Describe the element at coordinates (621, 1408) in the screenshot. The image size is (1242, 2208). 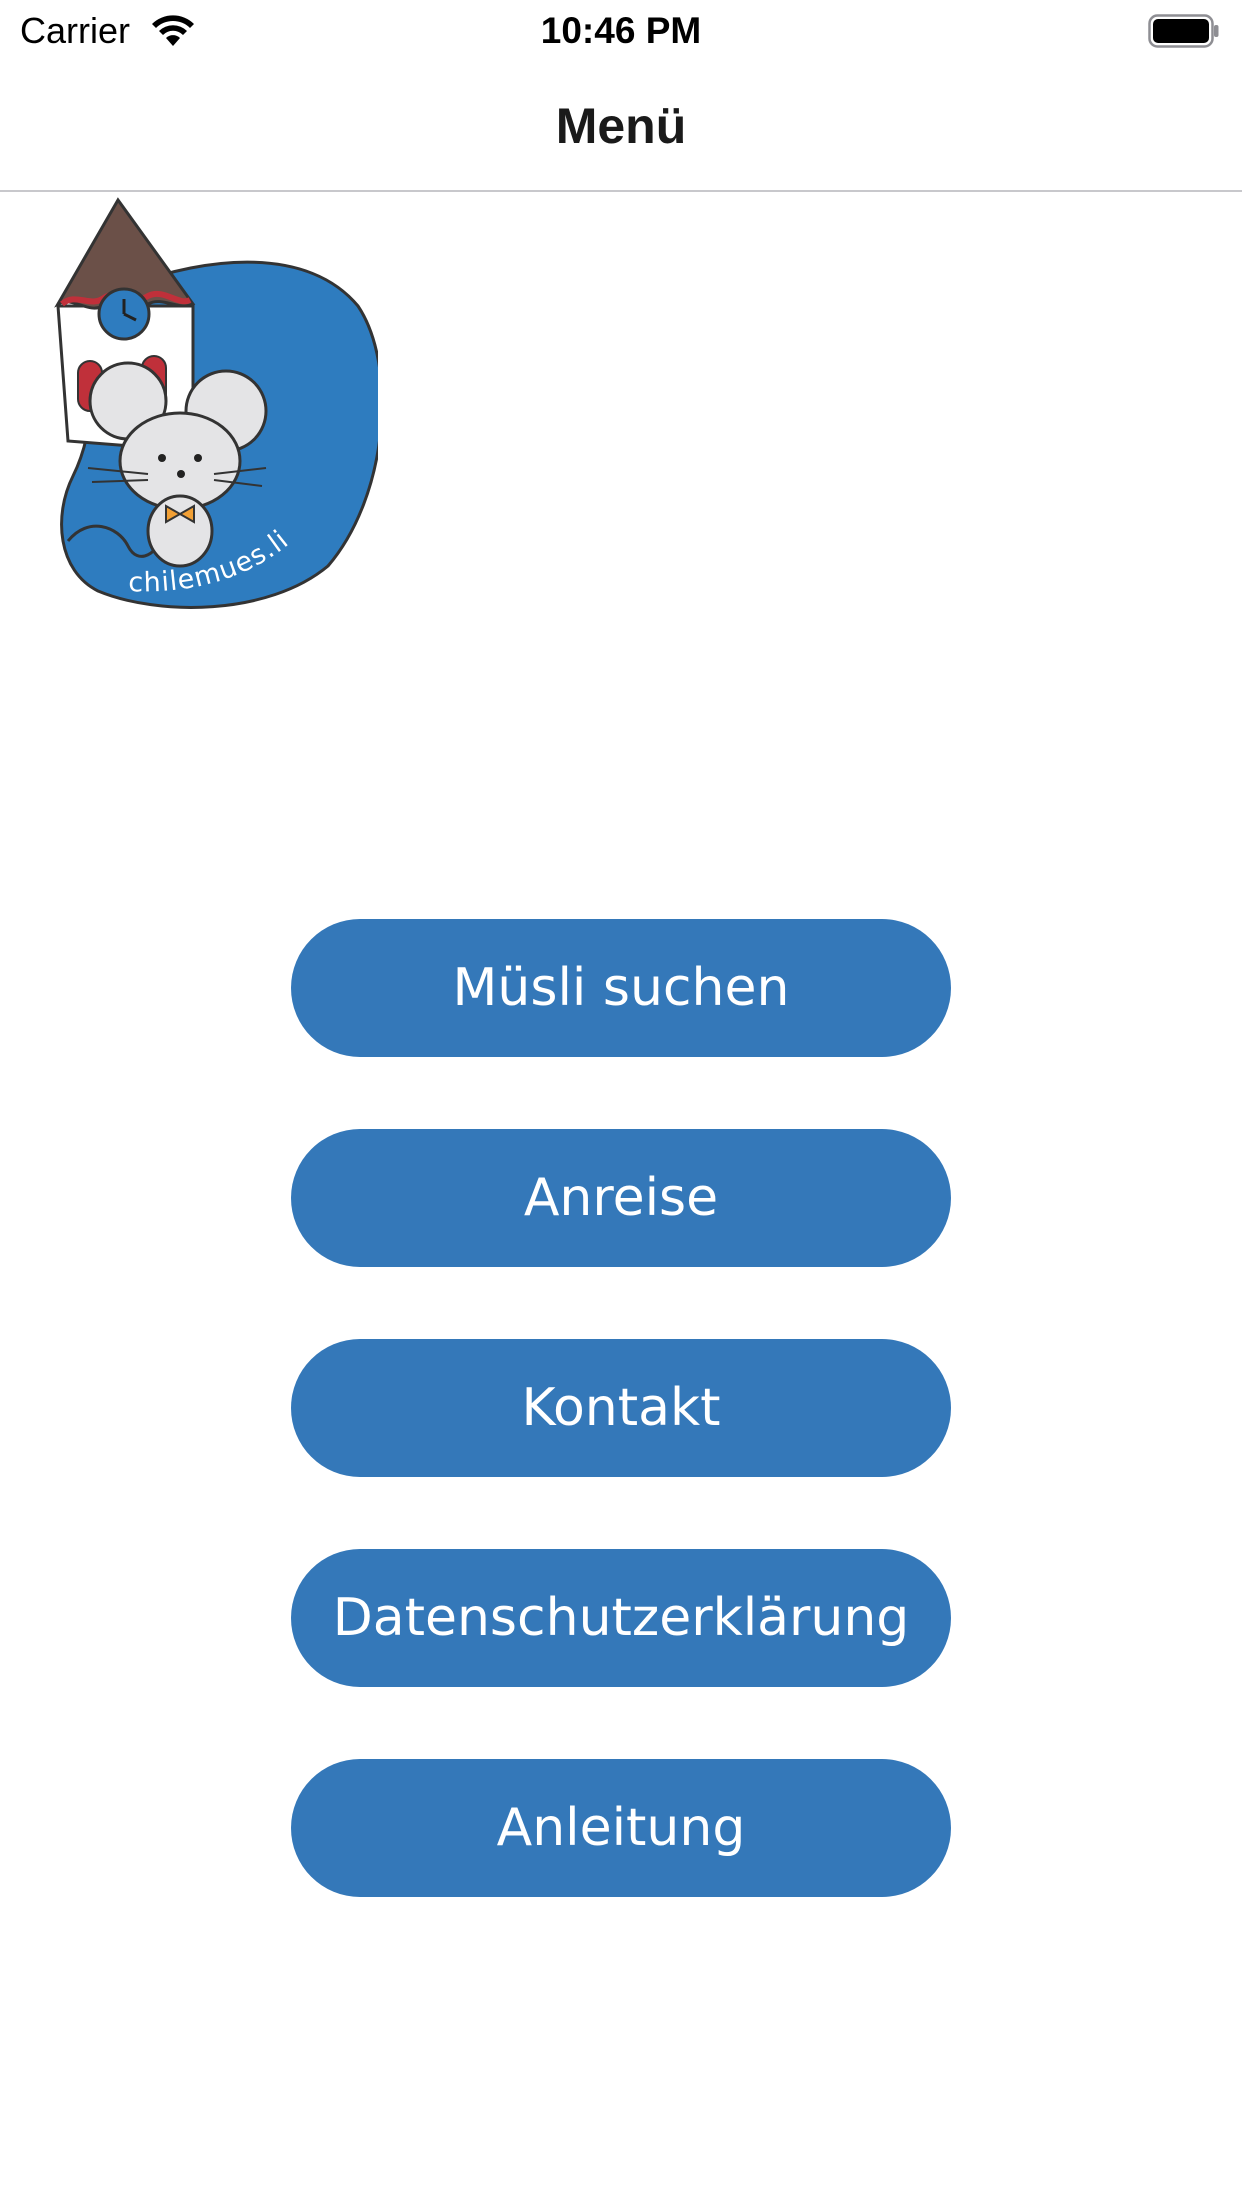
I see `kontakt-button: Kontakt` at that location.